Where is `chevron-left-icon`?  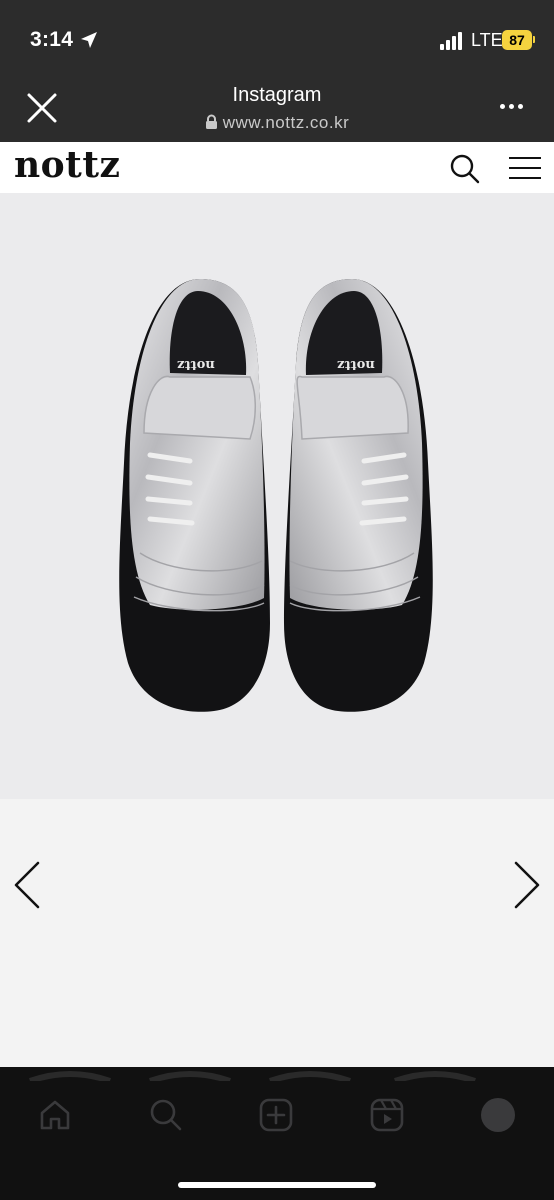
chevron-left-icon is located at coordinates (27, 885).